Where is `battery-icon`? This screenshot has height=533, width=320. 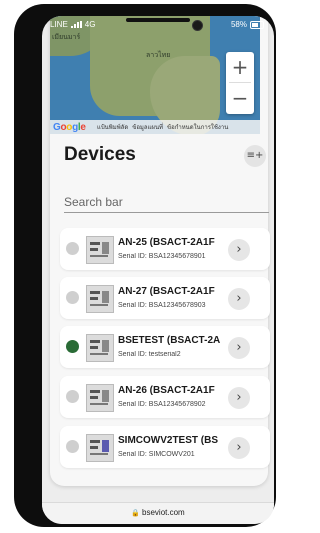 battery-icon is located at coordinates (257, 24).